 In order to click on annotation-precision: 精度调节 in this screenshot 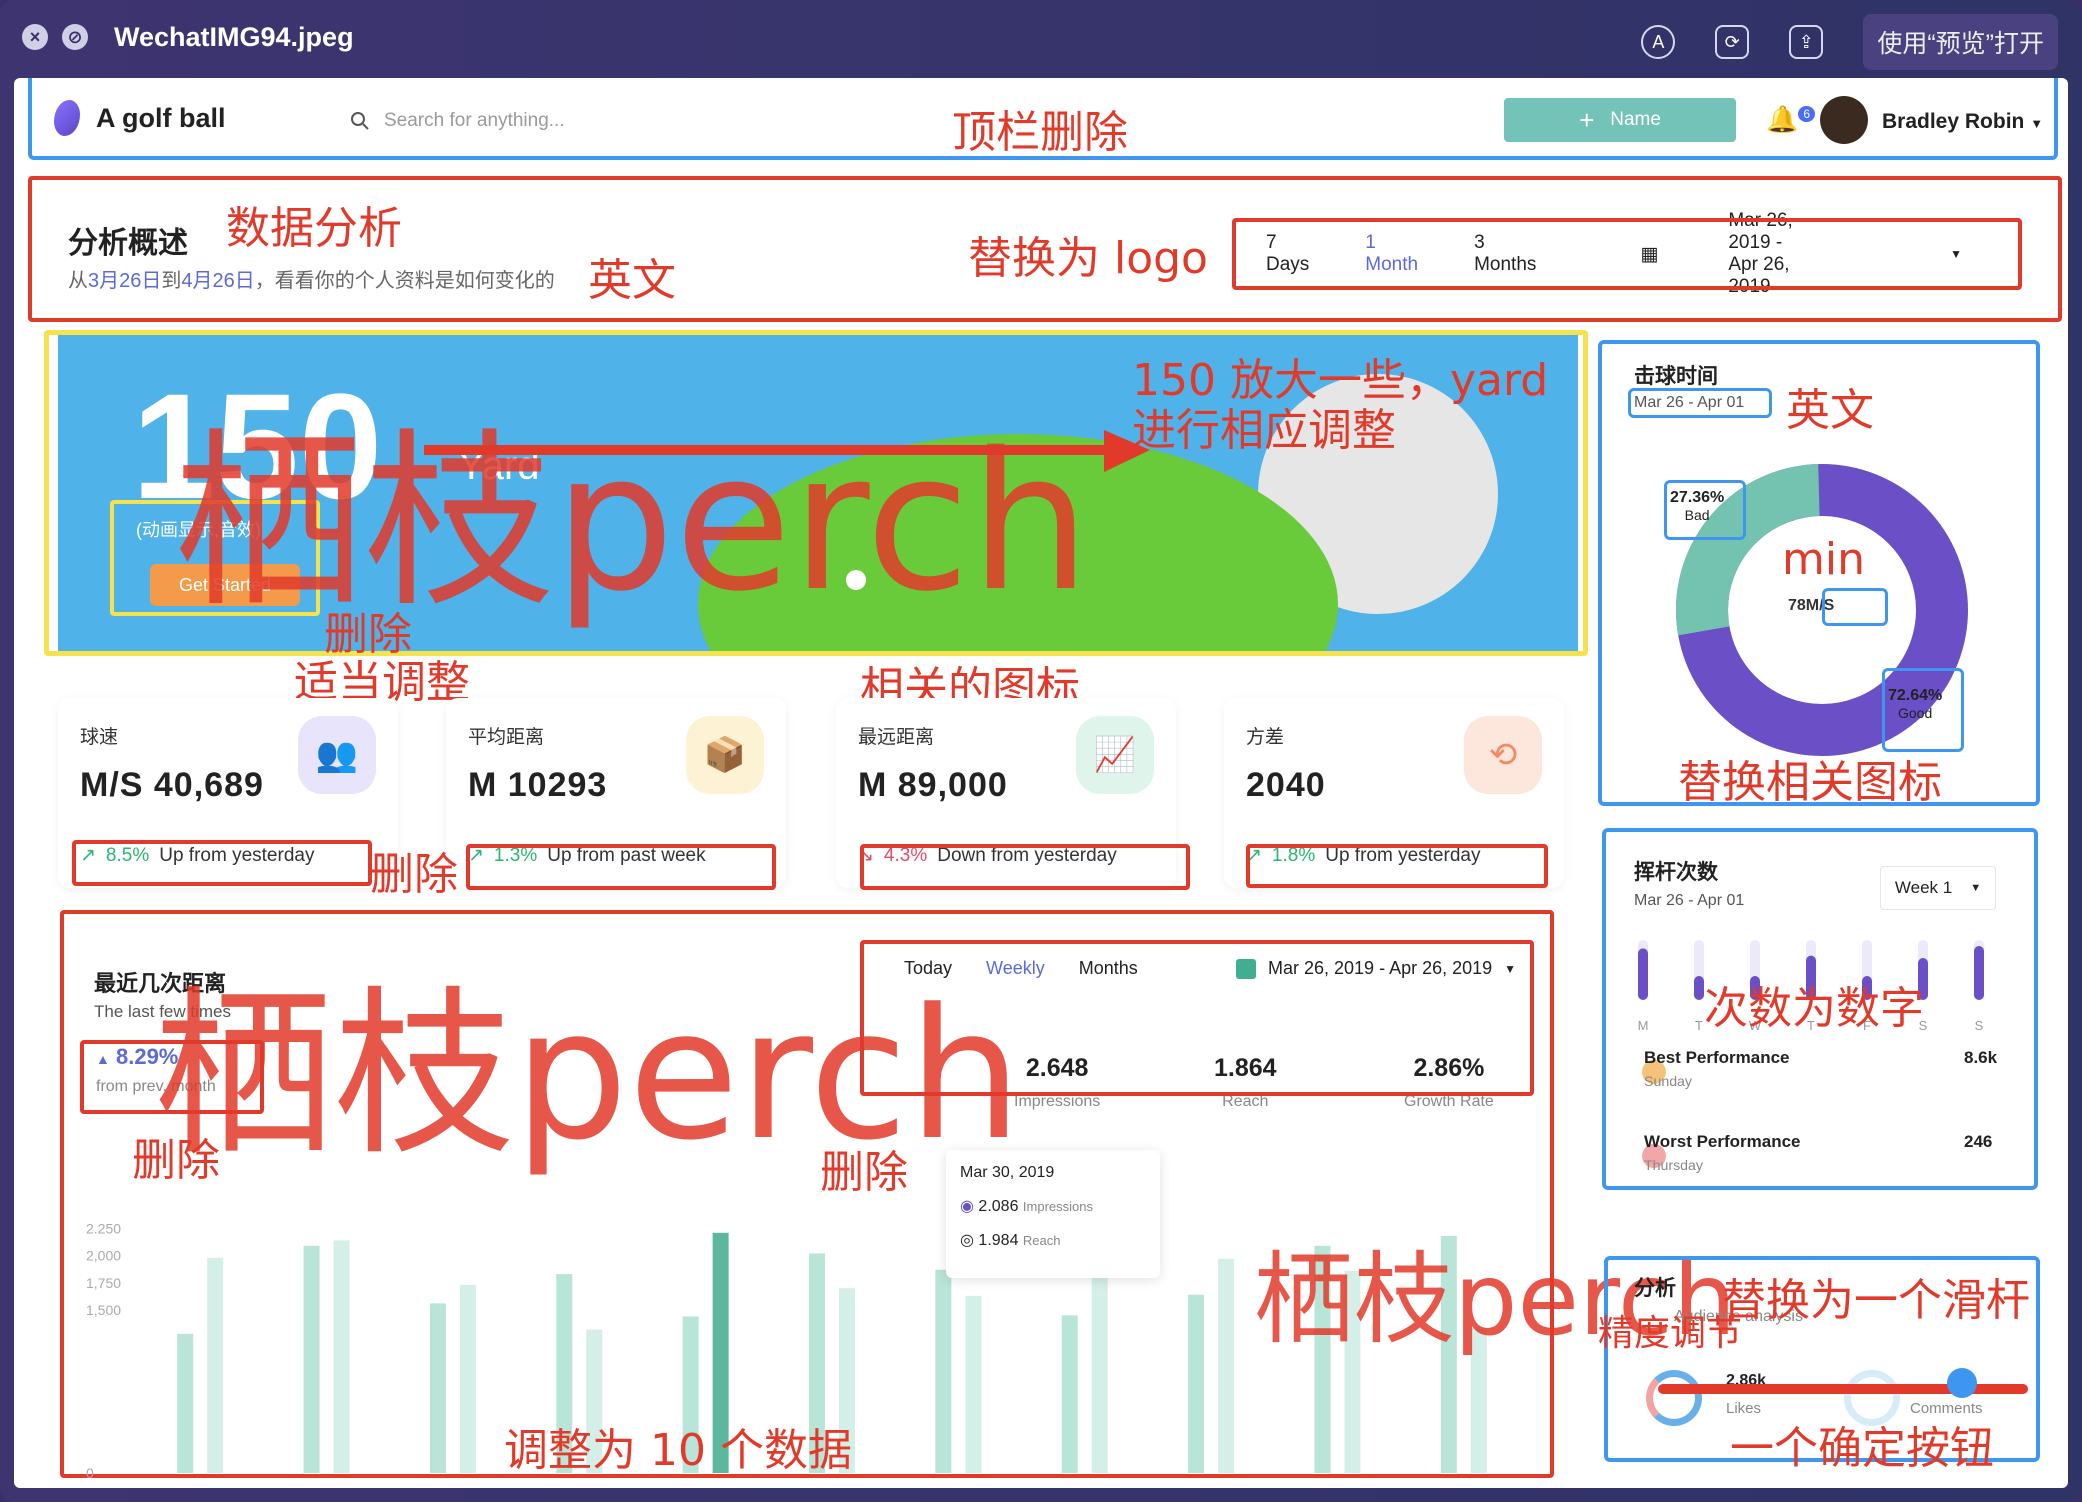, I will do `click(1670, 1333)`.